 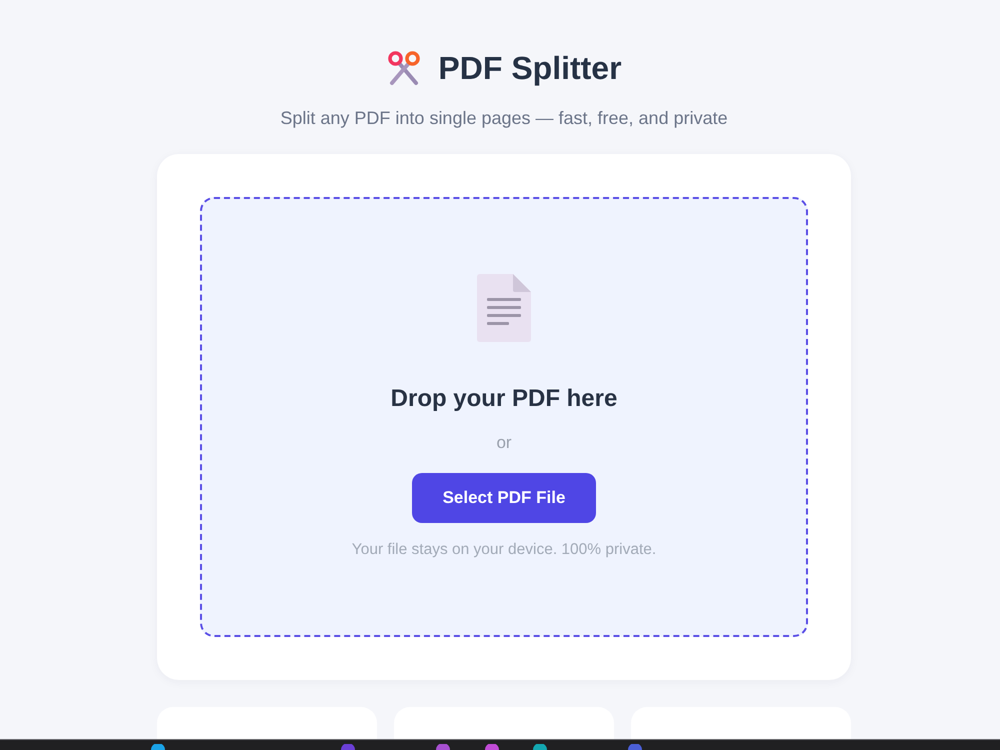 What do you see at coordinates (504, 443) in the screenshot?
I see `or-separator: or` at bounding box center [504, 443].